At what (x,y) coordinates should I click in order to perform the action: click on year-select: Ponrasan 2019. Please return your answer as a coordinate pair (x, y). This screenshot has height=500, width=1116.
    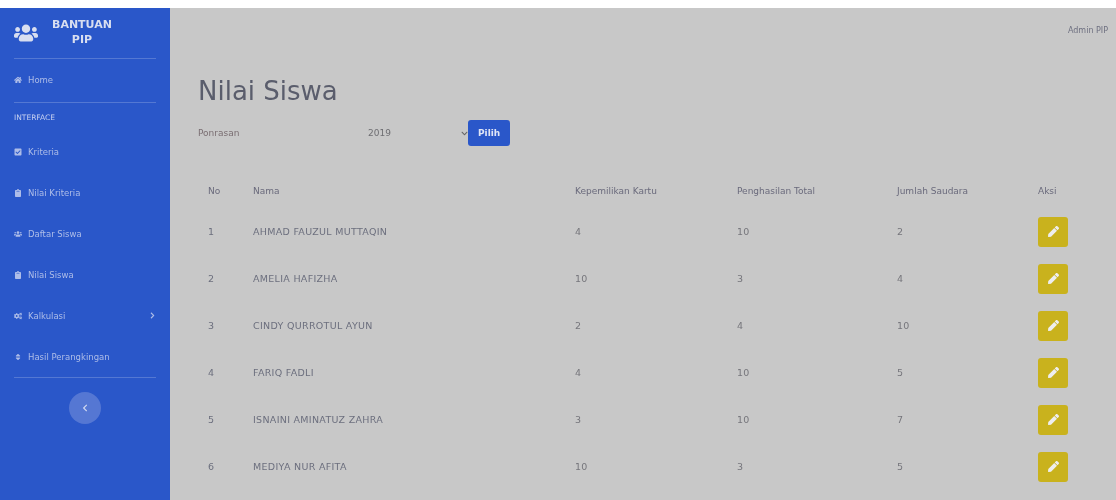
    Looking at the image, I should click on (333, 133).